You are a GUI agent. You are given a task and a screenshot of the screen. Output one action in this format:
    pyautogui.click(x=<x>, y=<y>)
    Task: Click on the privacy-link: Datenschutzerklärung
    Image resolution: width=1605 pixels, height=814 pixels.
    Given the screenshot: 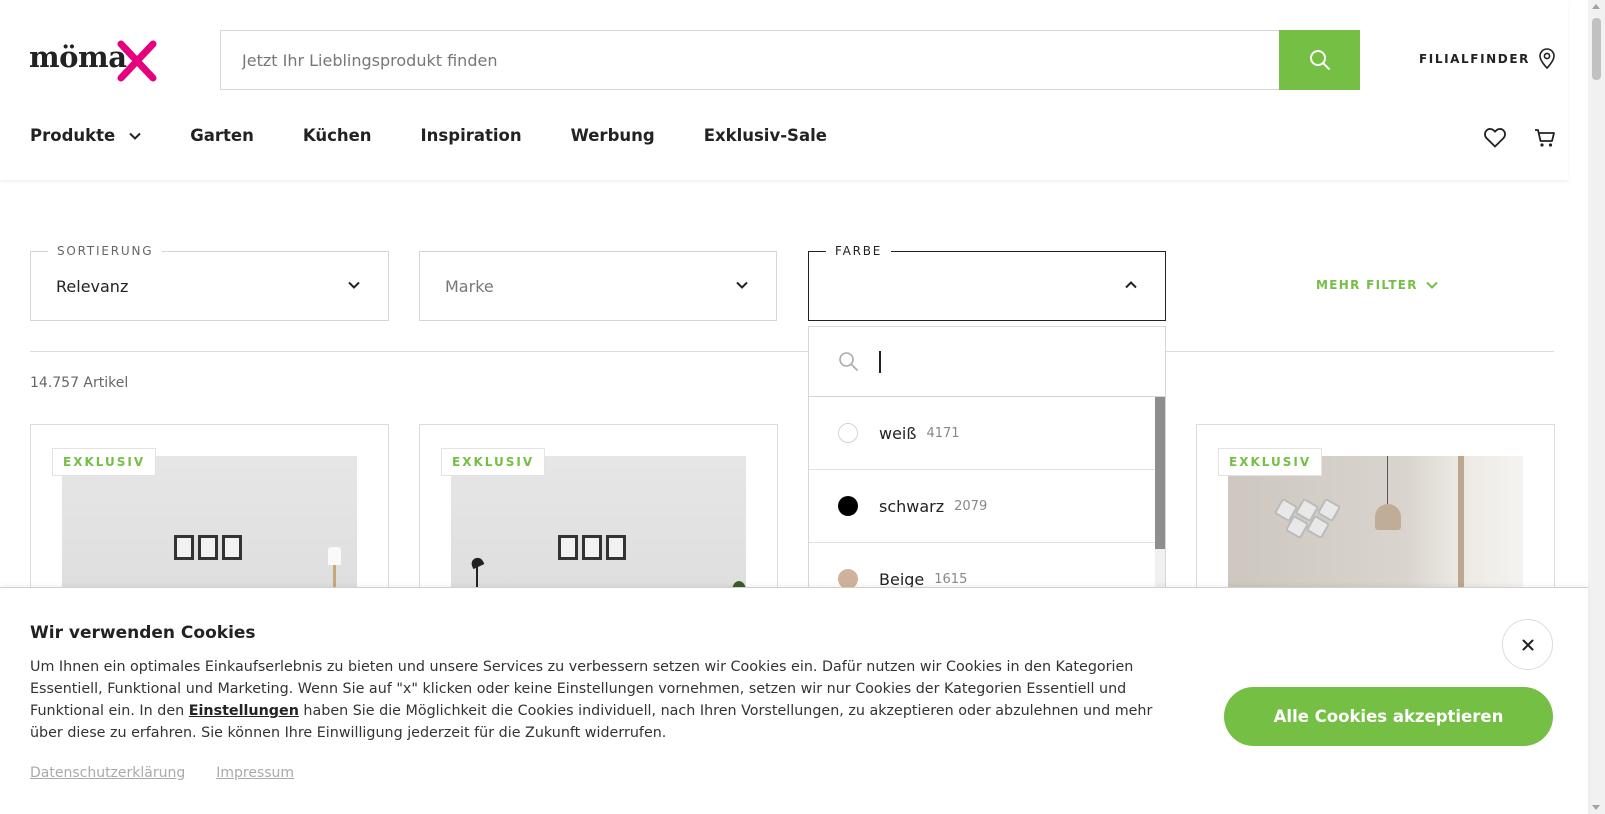 What is the action you would take?
    pyautogui.click(x=107, y=773)
    